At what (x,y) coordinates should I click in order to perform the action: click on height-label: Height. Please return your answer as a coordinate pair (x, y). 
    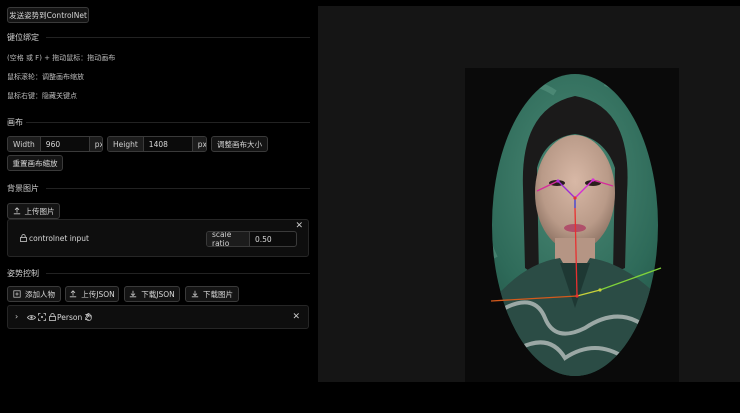
    Looking at the image, I should click on (126, 144).